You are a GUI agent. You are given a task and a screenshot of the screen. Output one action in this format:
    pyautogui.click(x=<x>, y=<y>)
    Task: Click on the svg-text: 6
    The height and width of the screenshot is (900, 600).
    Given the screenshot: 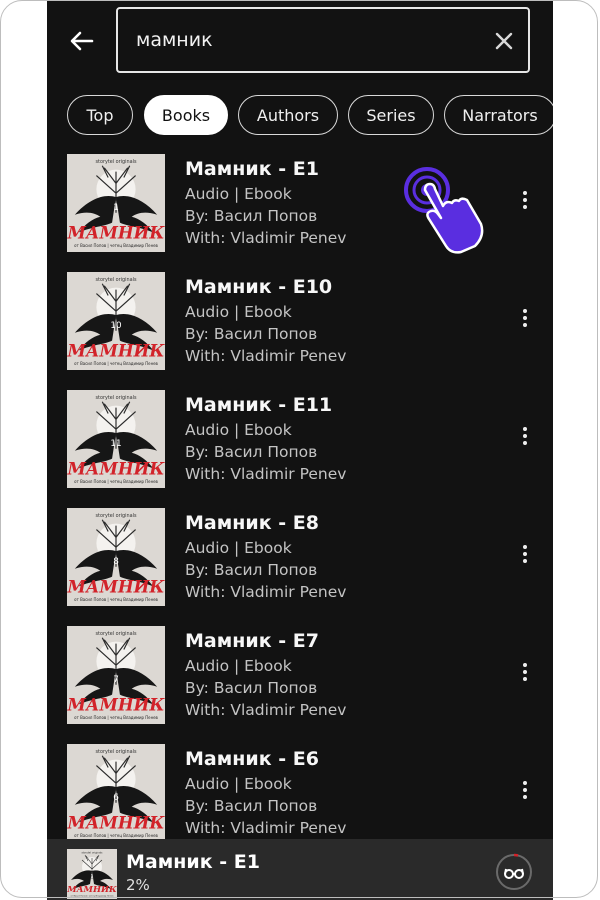 What is the action you would take?
    pyautogui.click(x=116, y=798)
    